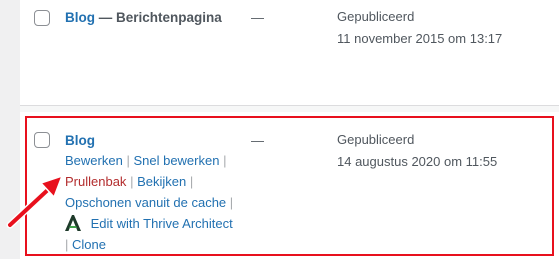 Image resolution: width=559 pixels, height=259 pixels. What do you see at coordinates (376, 16) in the screenshot?
I see `status-label: Gepubliceerd` at bounding box center [376, 16].